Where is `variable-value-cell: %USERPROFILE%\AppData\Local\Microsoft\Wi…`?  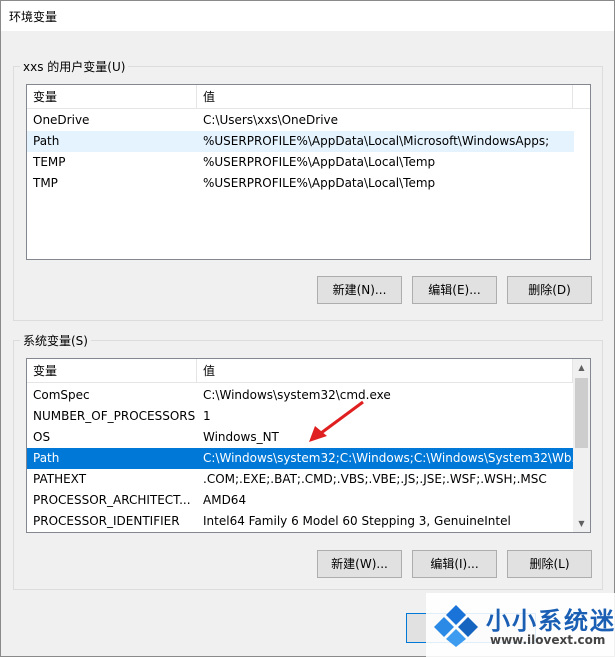
variable-value-cell: %USERPROFILE%\AppData\Local\Microsoft\Wi… is located at coordinates (376, 141).